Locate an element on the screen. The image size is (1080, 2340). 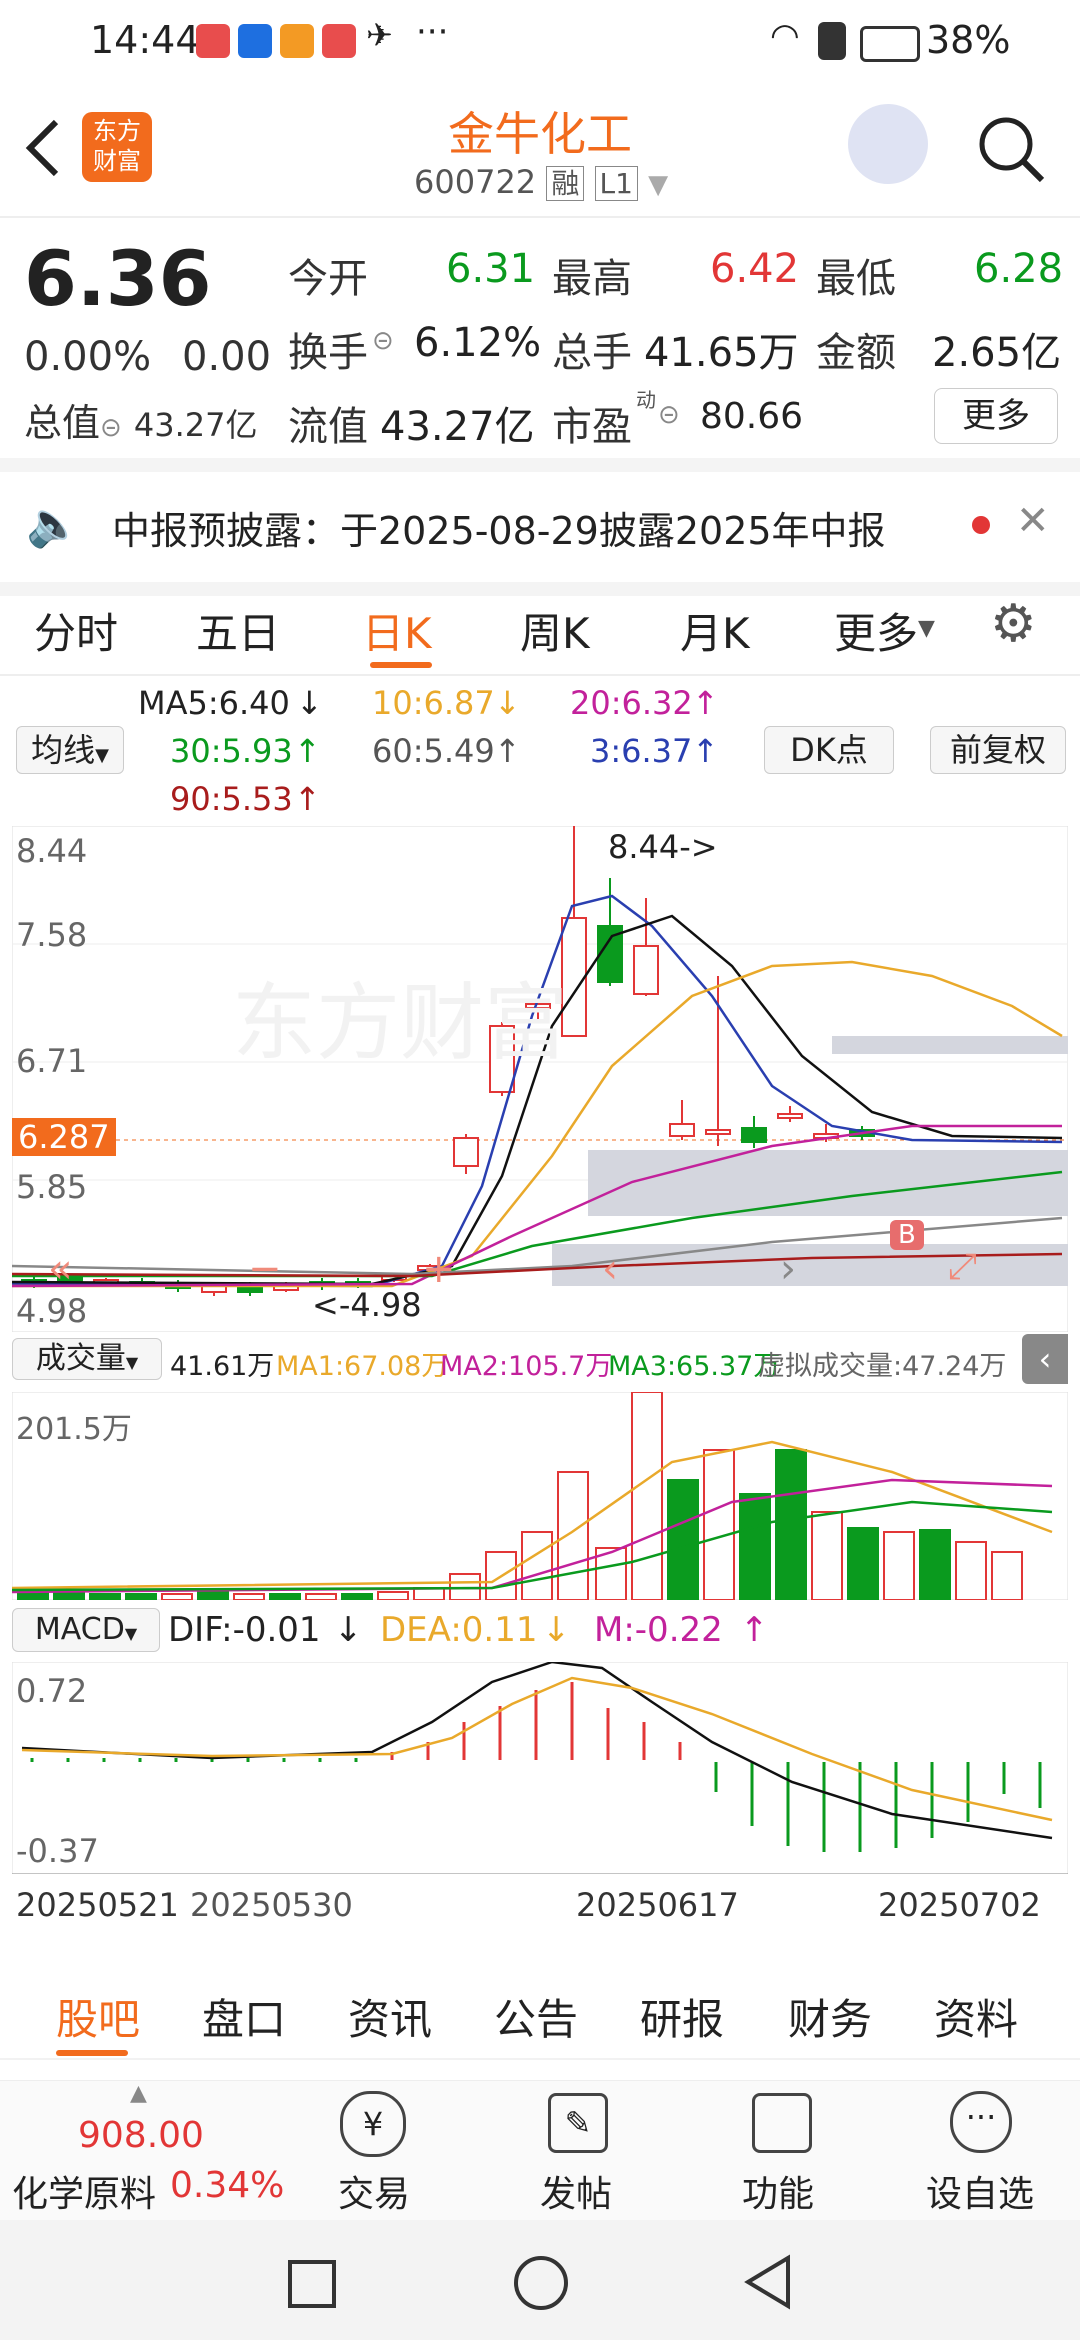
tab-research: 研报 is located at coordinates (682, 2016).